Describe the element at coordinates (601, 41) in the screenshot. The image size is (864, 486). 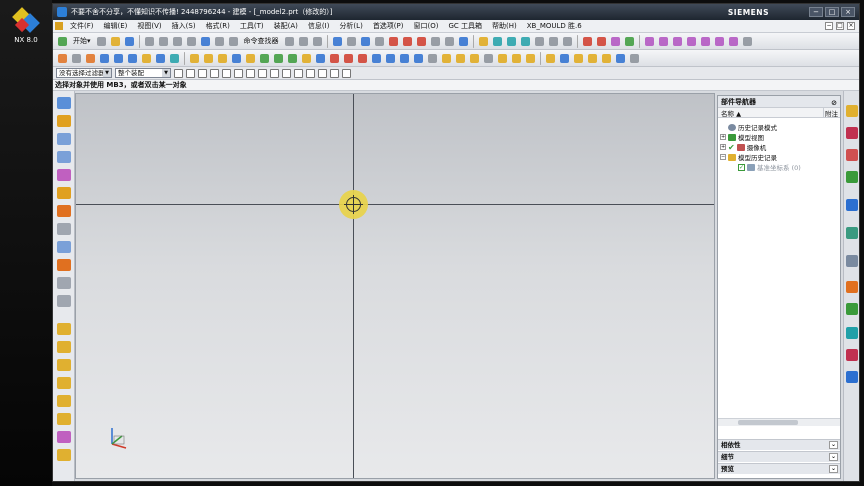
I see `draft-analysis-icon` at that location.